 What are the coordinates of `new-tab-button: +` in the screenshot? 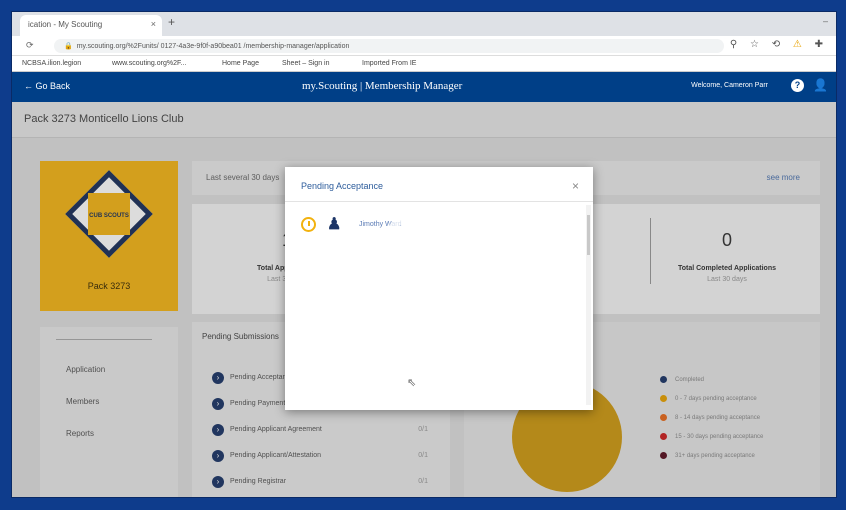 It's located at (171, 22).